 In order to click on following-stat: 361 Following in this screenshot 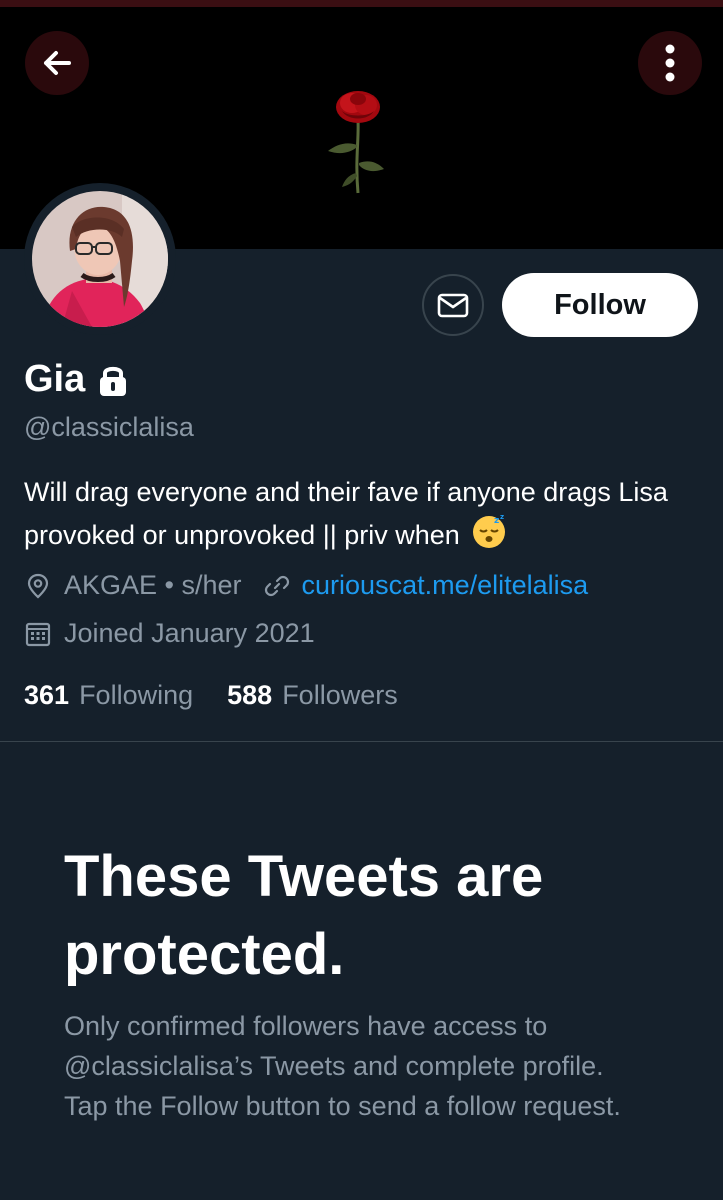, I will do `click(108, 695)`.